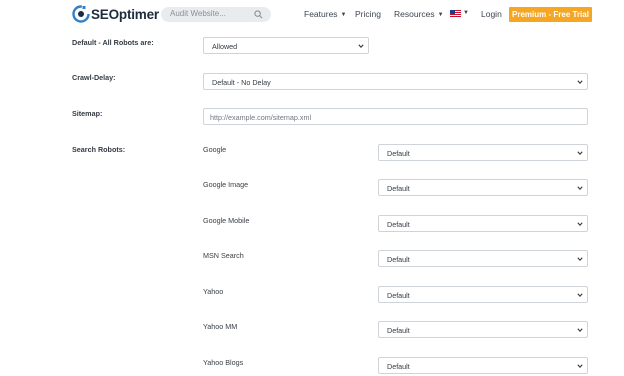 The height and width of the screenshot is (376, 624). Describe the element at coordinates (215, 149) in the screenshot. I see `robot-label: Google` at that location.